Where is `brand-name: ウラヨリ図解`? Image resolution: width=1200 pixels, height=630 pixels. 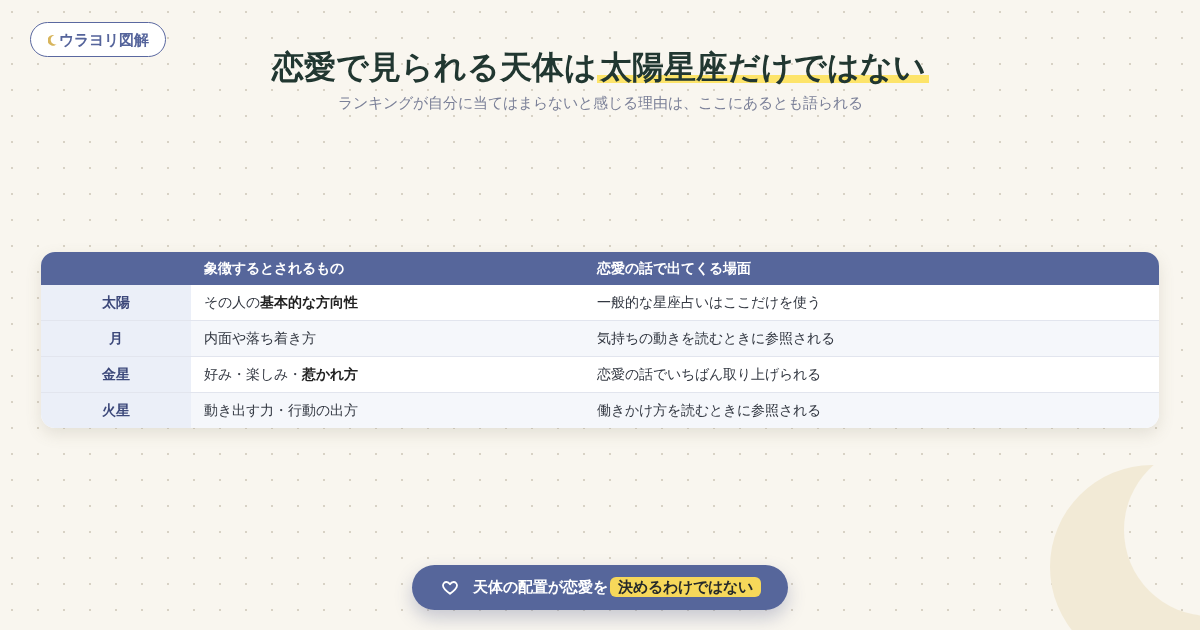
brand-name: ウラヨリ図解 is located at coordinates (104, 39).